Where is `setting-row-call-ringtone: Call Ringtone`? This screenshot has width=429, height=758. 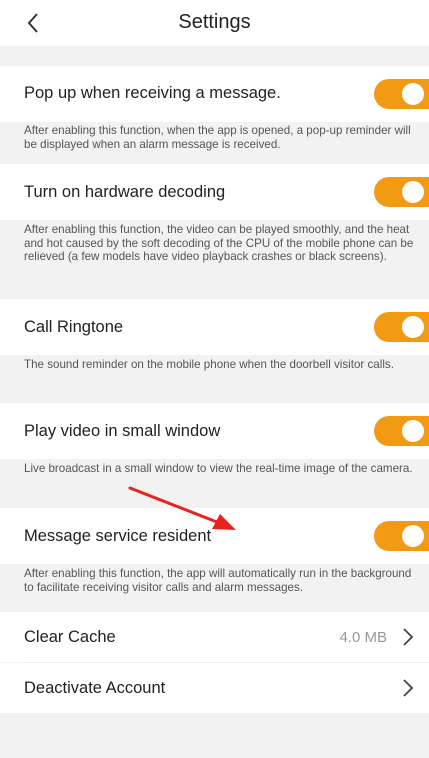 setting-row-call-ringtone: Call Ringtone is located at coordinates (214, 327).